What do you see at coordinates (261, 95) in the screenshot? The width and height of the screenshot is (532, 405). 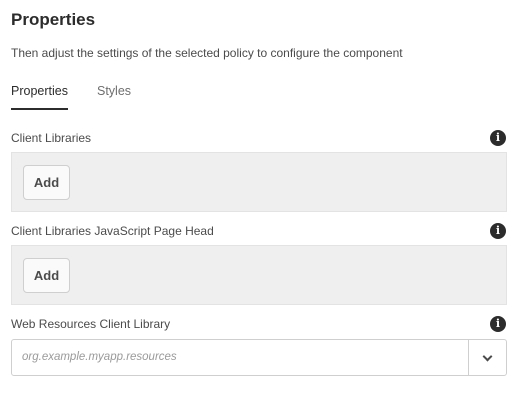 I see `tab-list: Properties Styles` at bounding box center [261, 95].